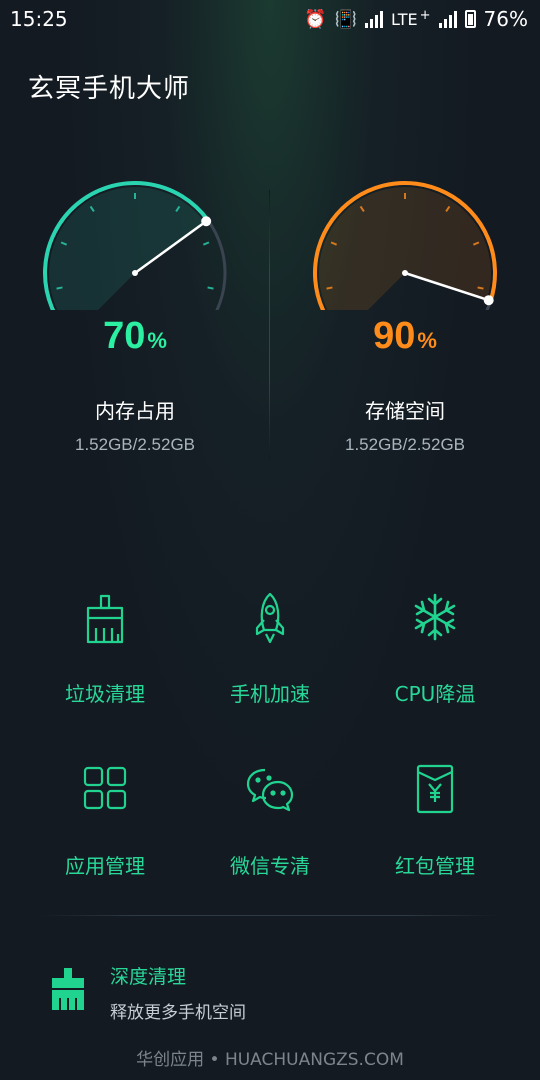  What do you see at coordinates (126, 260) in the screenshot?
I see `memory-dial-fill` at bounding box center [126, 260].